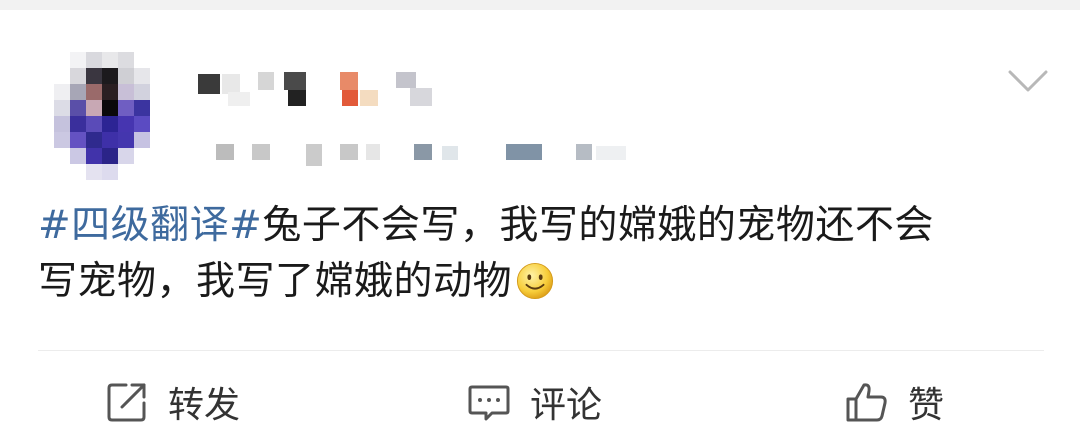 The image size is (1080, 440). I want to click on comment-icon, so click(489, 403).